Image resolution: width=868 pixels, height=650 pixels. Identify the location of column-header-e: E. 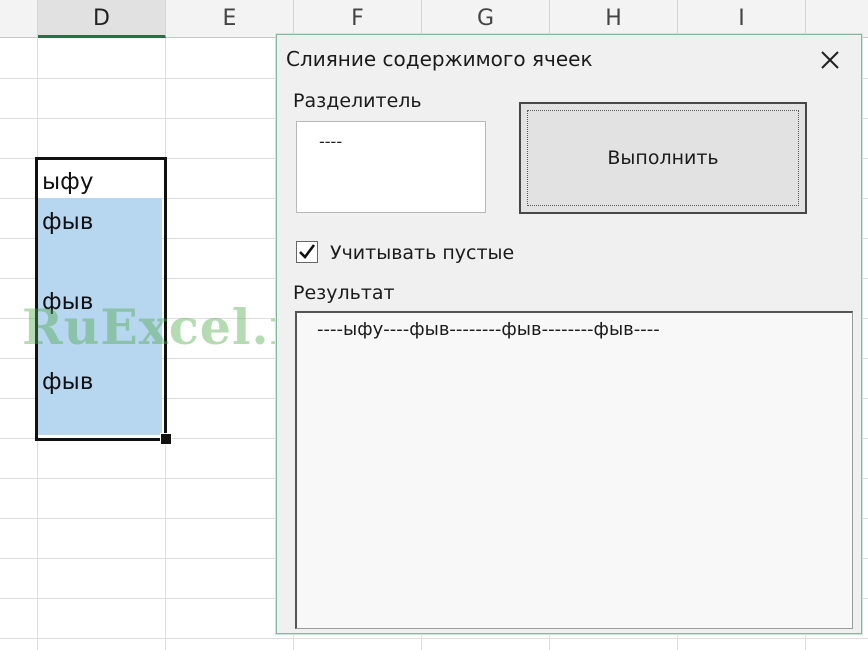
(230, 19).